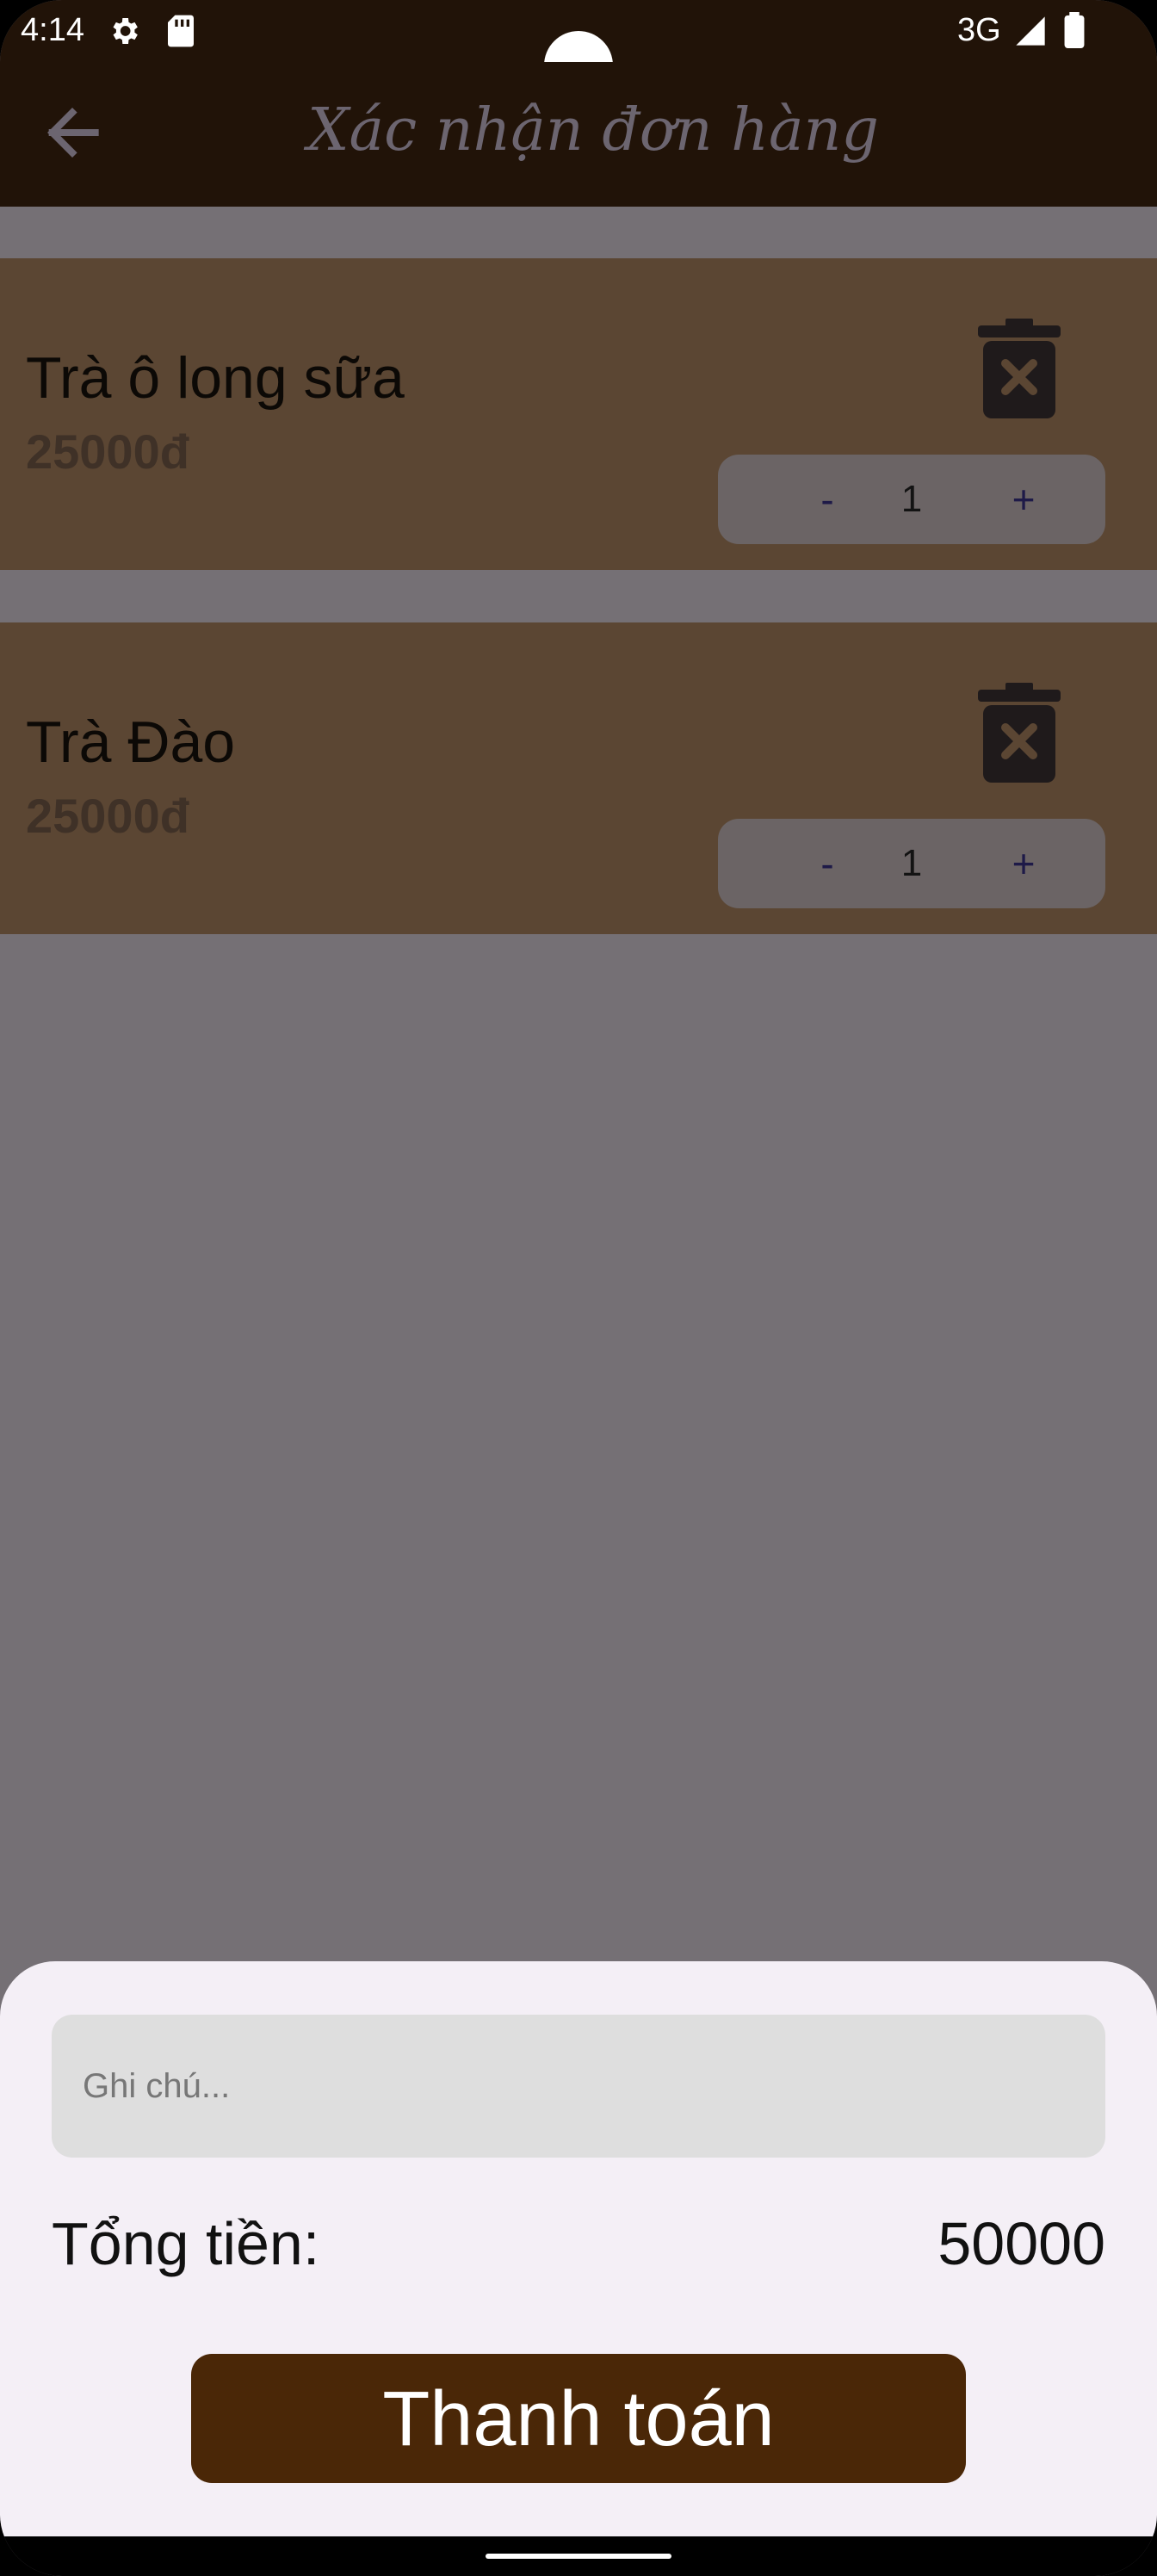 Image resolution: width=1157 pixels, height=2576 pixels. What do you see at coordinates (186, 2243) in the screenshot?
I see `total-label: Tổng tiền:` at bounding box center [186, 2243].